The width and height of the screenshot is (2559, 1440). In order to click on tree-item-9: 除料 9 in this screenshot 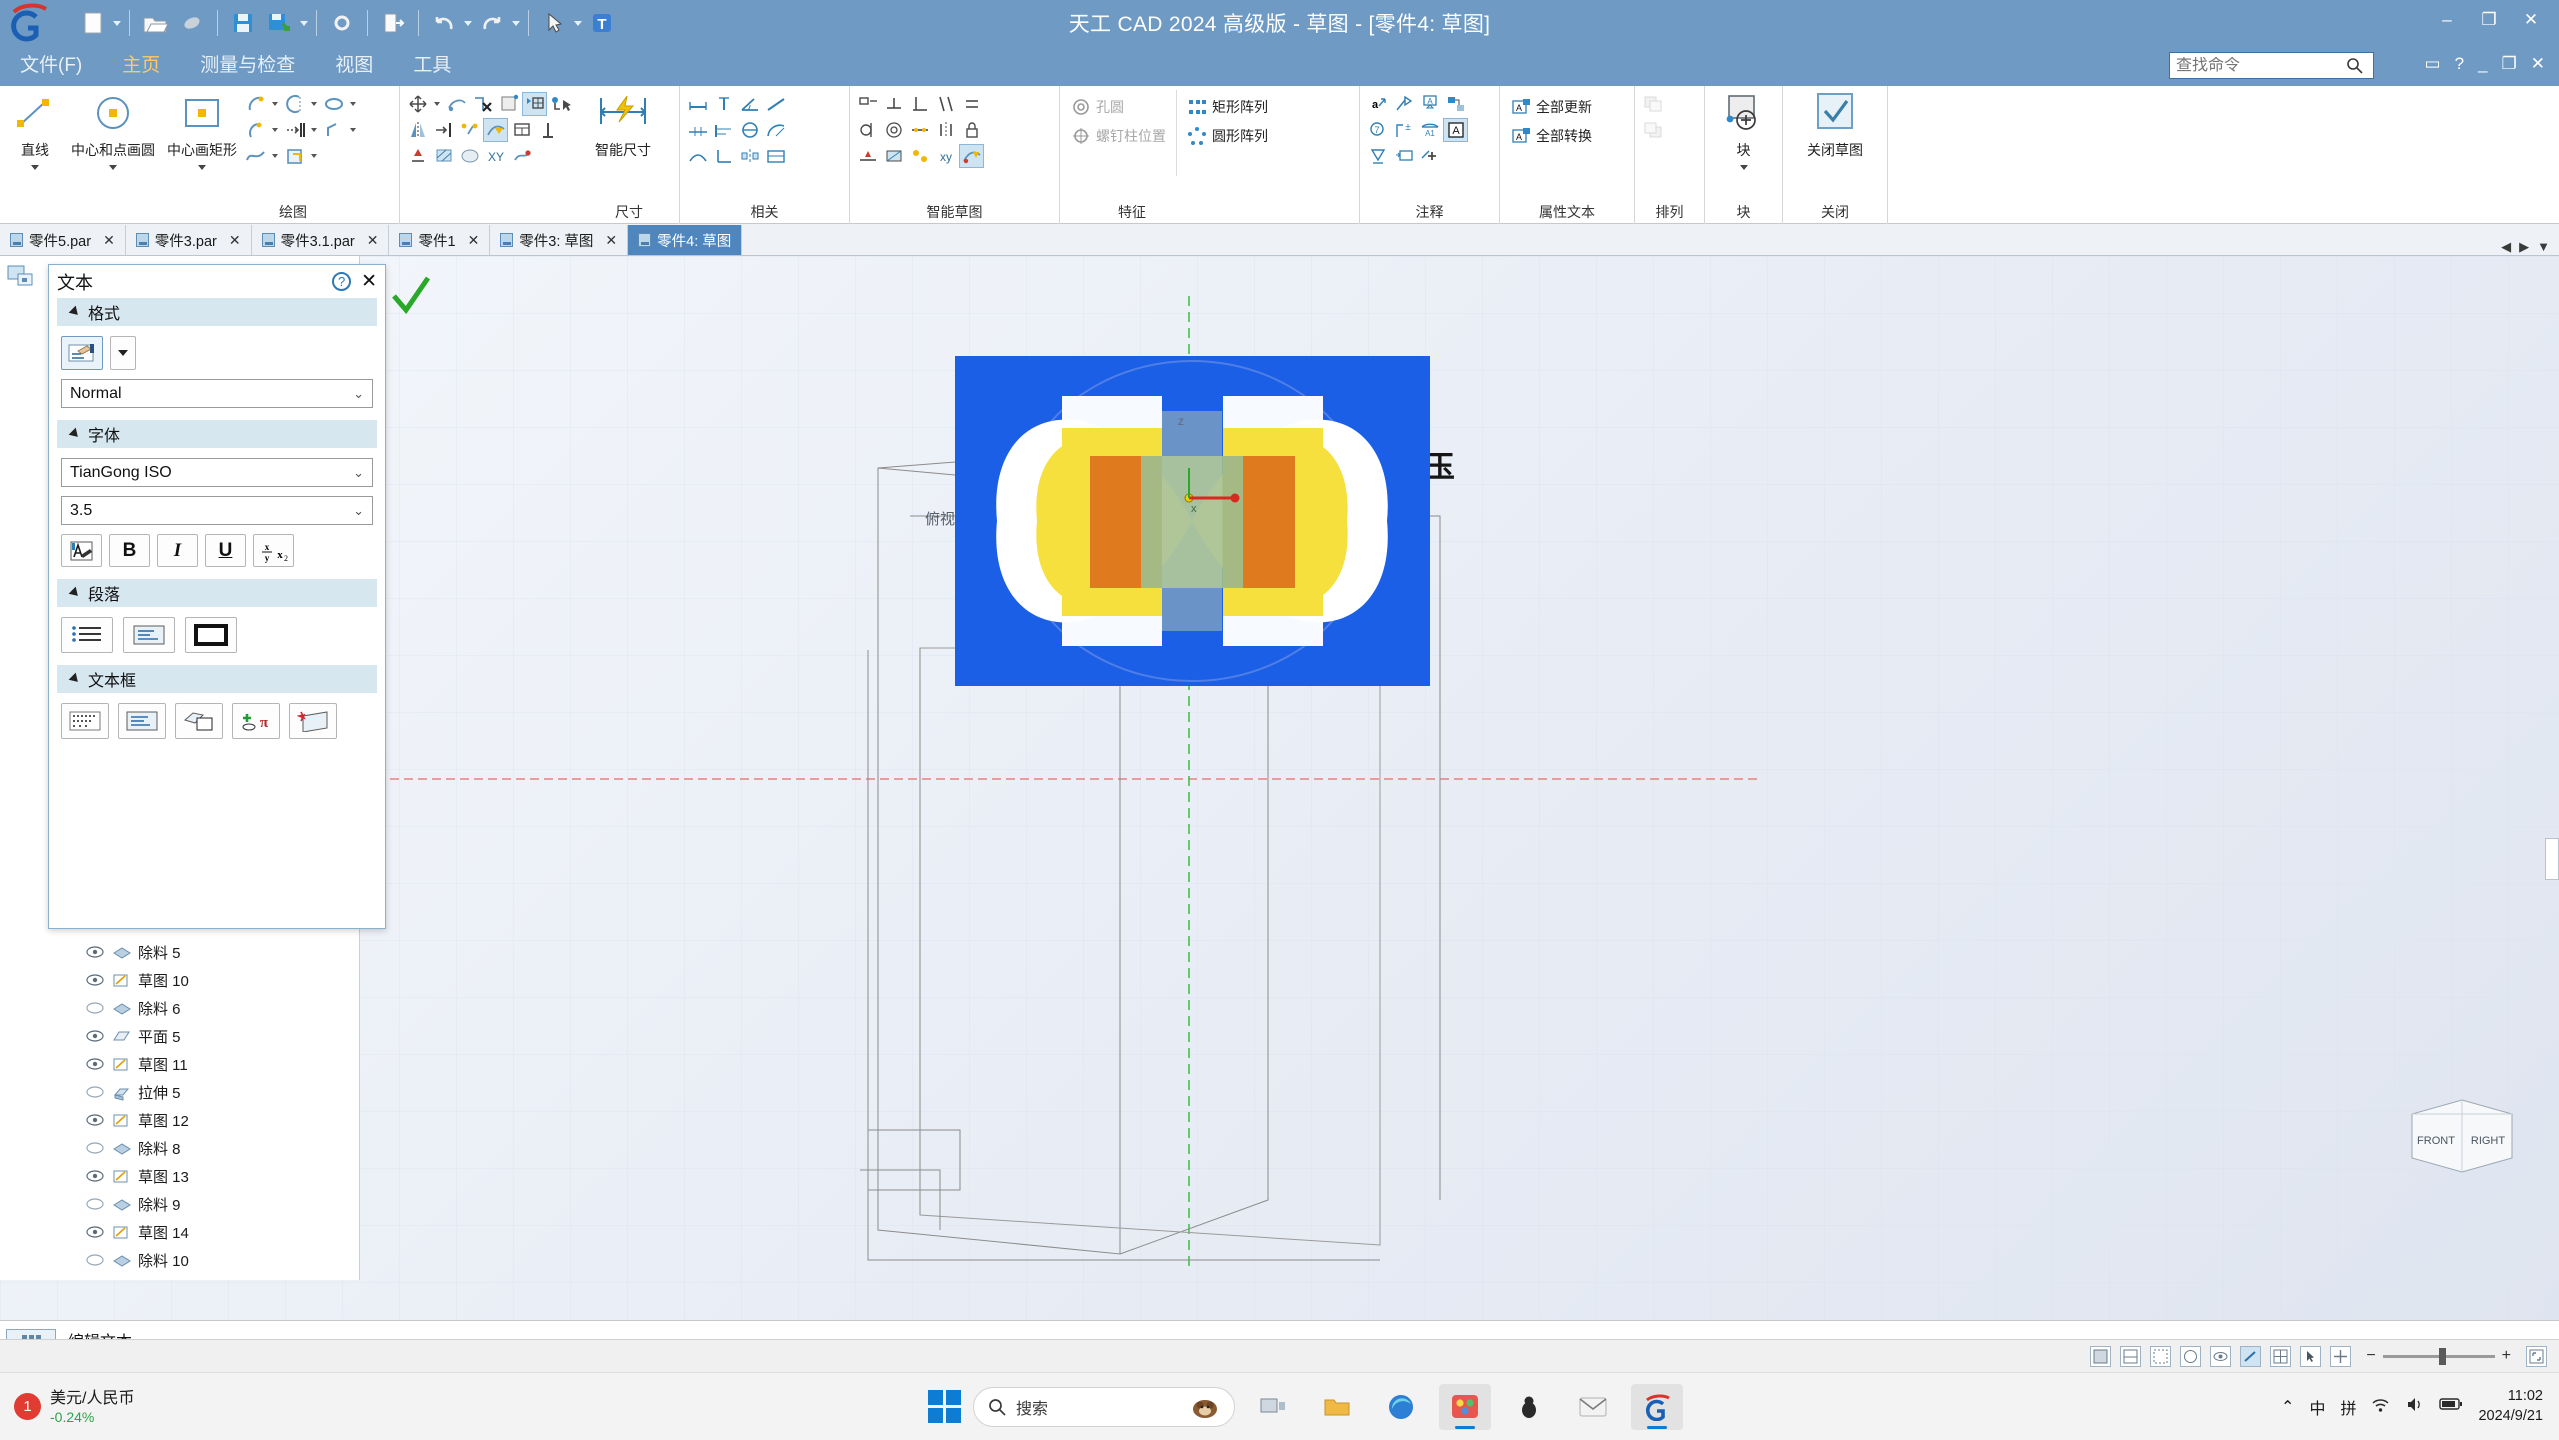, I will do `click(179, 1204)`.